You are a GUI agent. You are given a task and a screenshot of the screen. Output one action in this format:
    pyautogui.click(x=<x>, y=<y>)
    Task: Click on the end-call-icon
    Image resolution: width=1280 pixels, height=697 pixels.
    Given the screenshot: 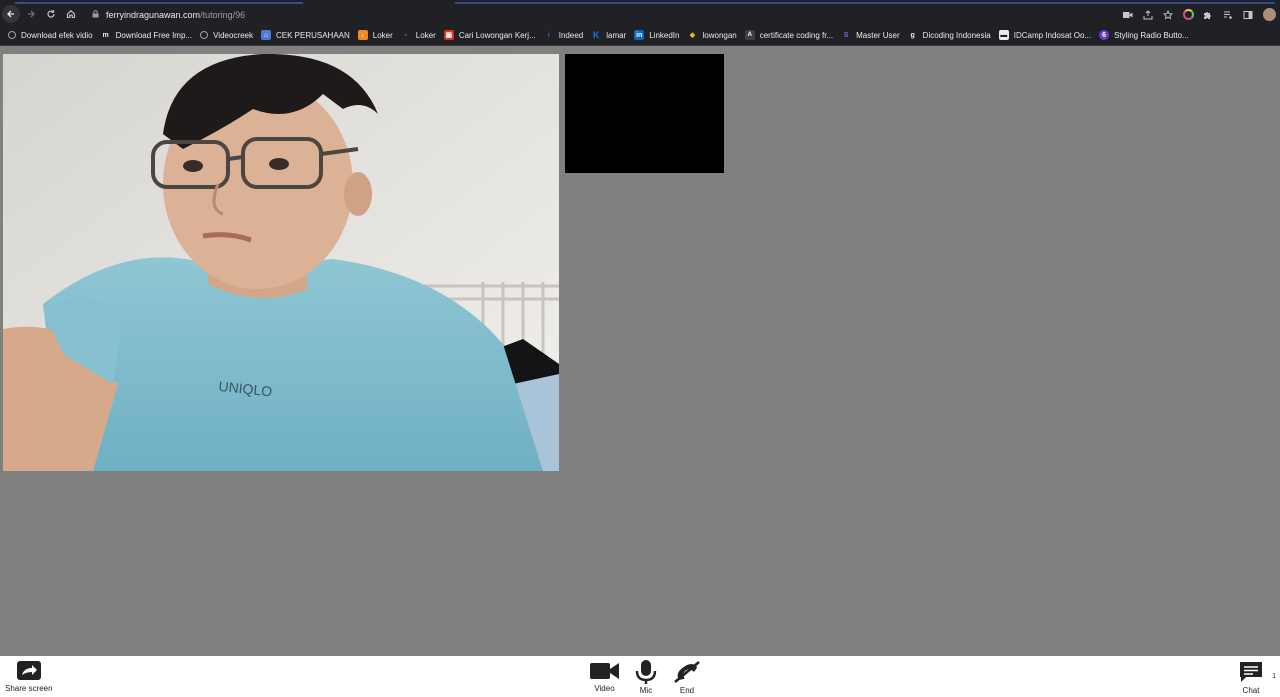 What is the action you would take?
    pyautogui.click(x=687, y=672)
    